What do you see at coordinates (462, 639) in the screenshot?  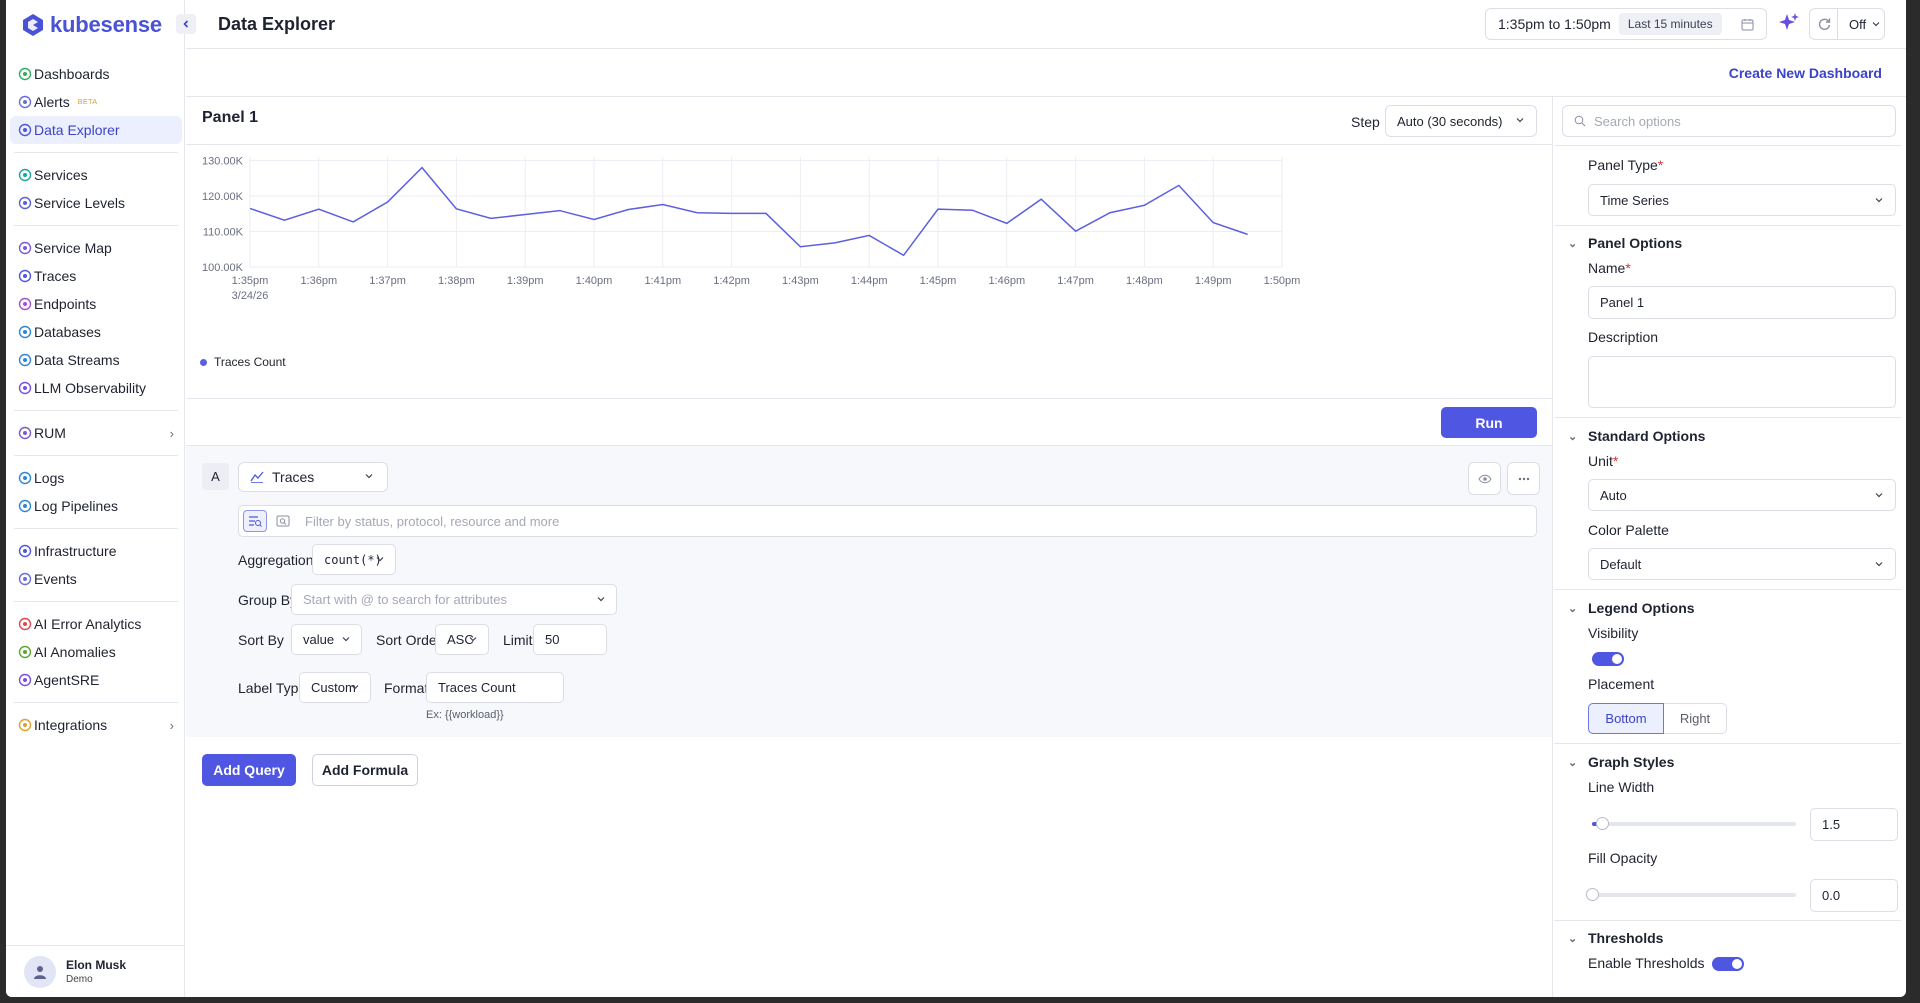 I see `sort-order-select: ASC` at bounding box center [462, 639].